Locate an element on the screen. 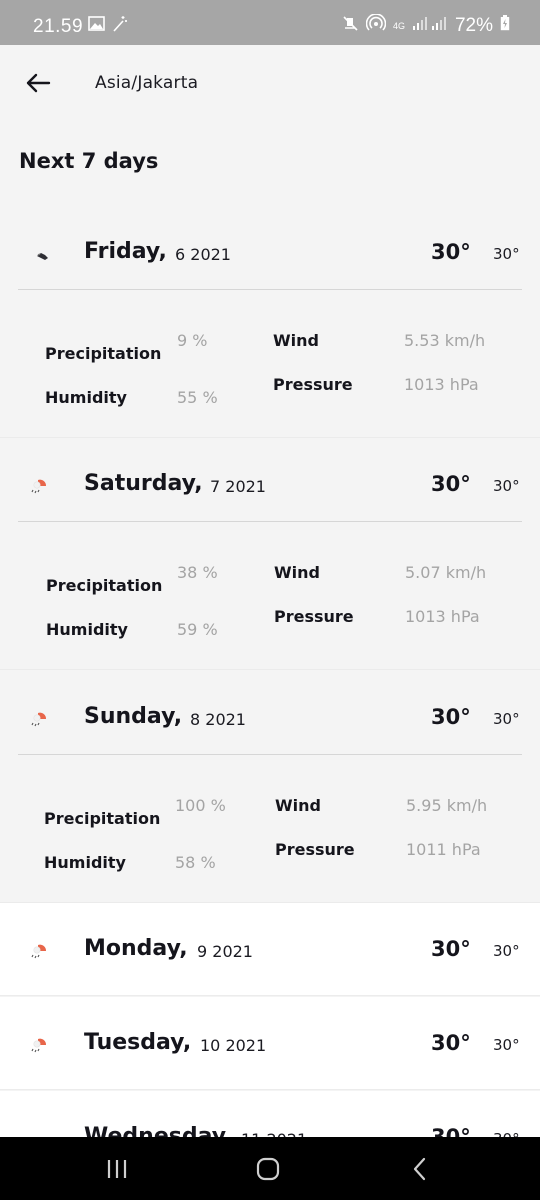 This screenshot has width=540, height=1200. back-nav-button is located at coordinates (420, 1169).